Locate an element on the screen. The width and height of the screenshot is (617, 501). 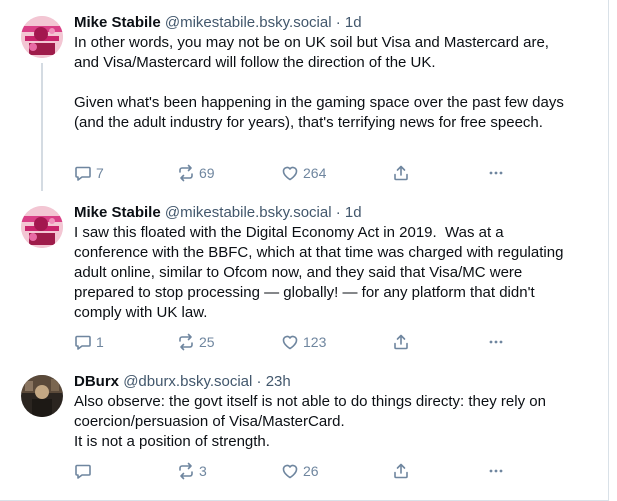
post-header: DBurx @dburx.bsky.social · 23h is located at coordinates (182, 382).